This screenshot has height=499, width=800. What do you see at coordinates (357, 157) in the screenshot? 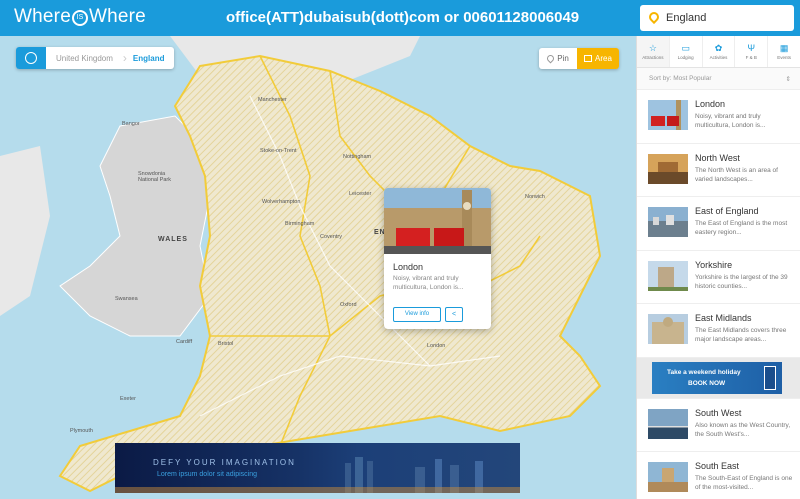
I see `map-label-nottingham: Nottingham` at bounding box center [357, 157].